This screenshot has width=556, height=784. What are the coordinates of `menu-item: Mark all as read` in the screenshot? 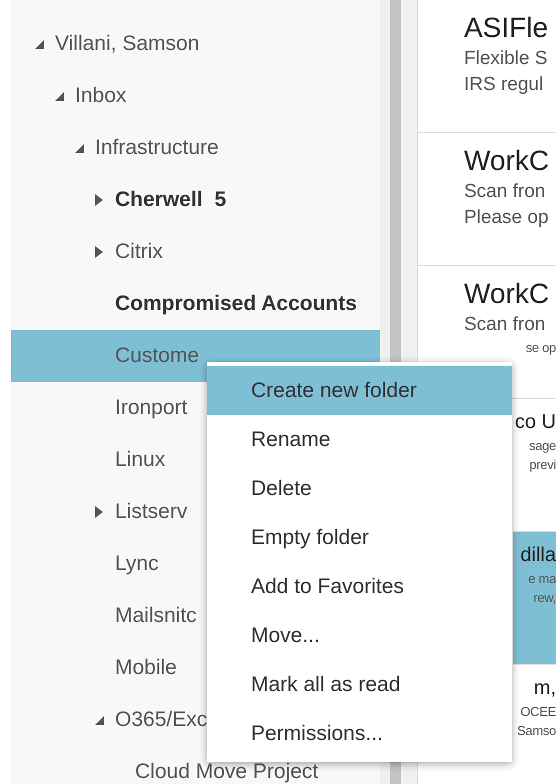 It's located at (359, 684).